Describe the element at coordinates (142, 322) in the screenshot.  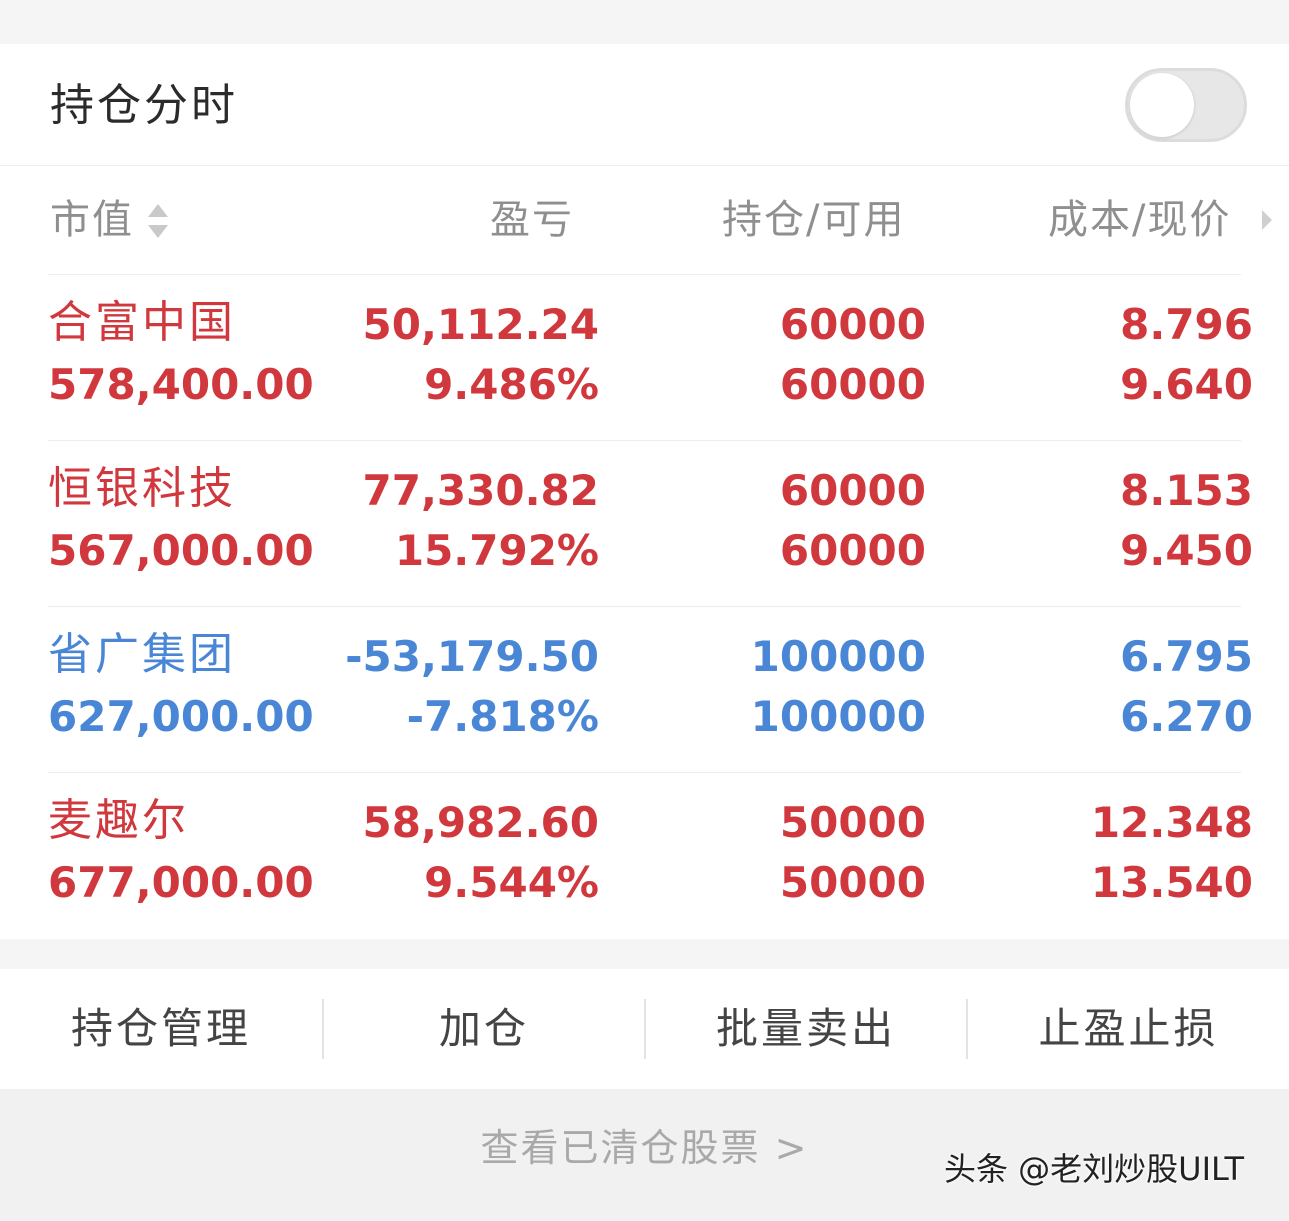
I see `stock-name: 合富中国` at that location.